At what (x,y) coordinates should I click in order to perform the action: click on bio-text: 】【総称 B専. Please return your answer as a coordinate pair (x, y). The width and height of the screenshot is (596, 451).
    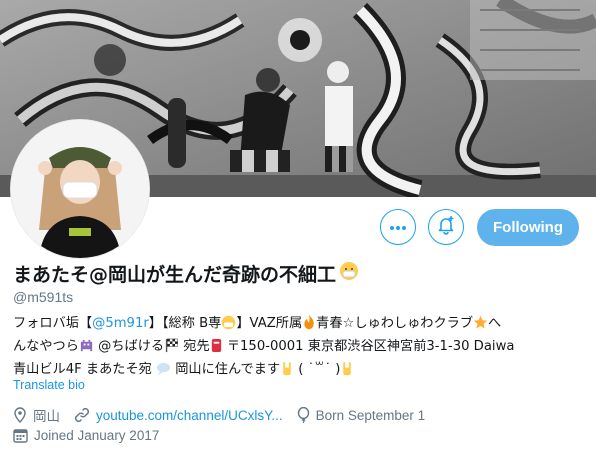
    Looking at the image, I should click on (185, 323).